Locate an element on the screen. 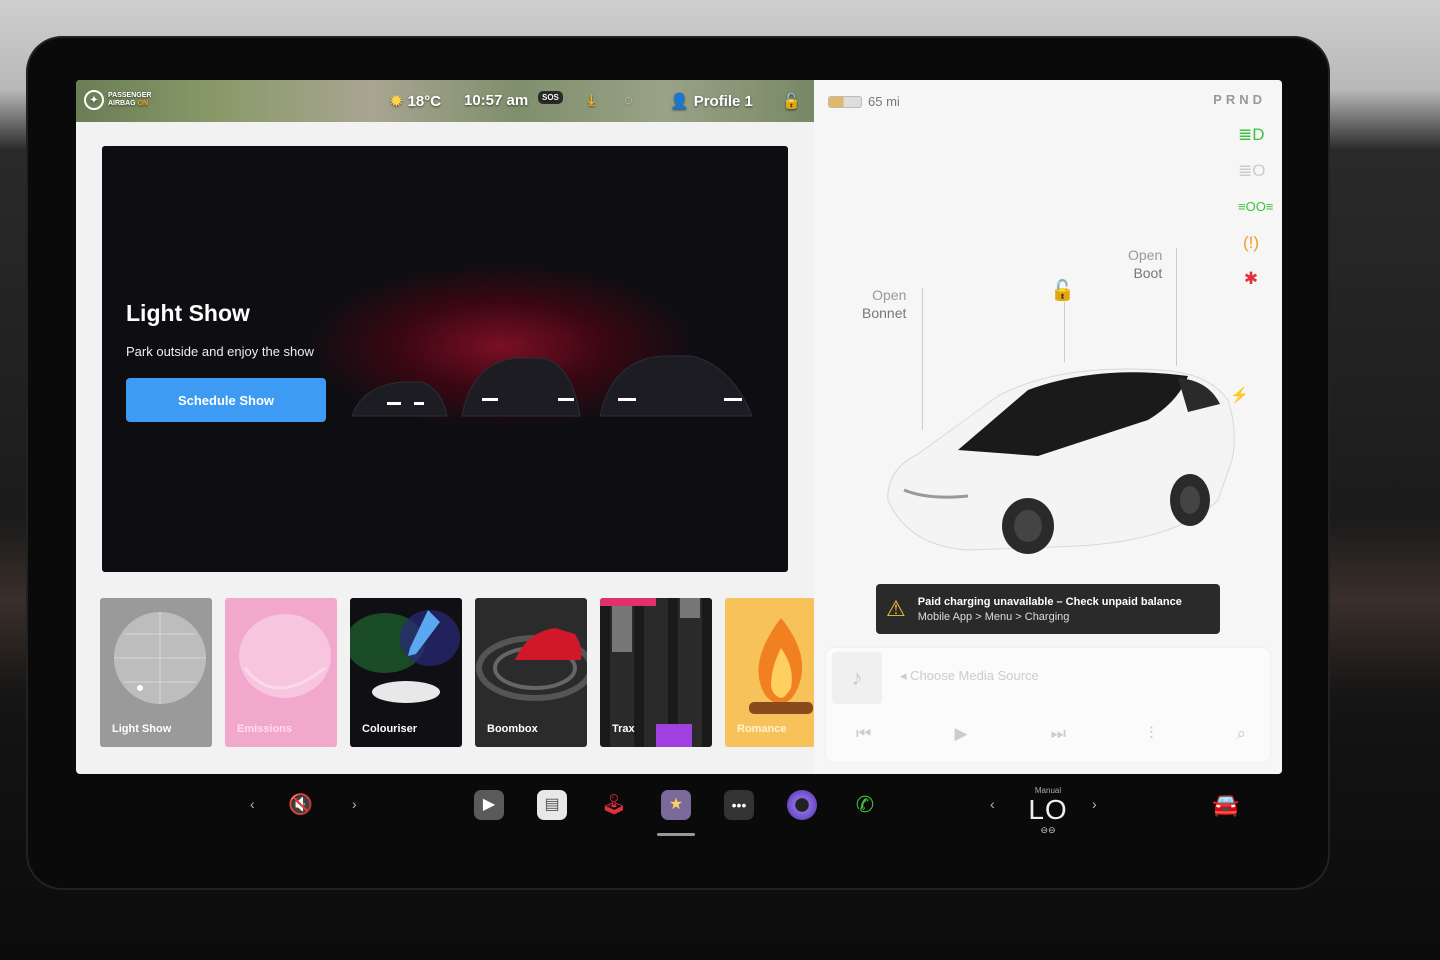  next-icon: ⏭ is located at coordinates (1058, 734).